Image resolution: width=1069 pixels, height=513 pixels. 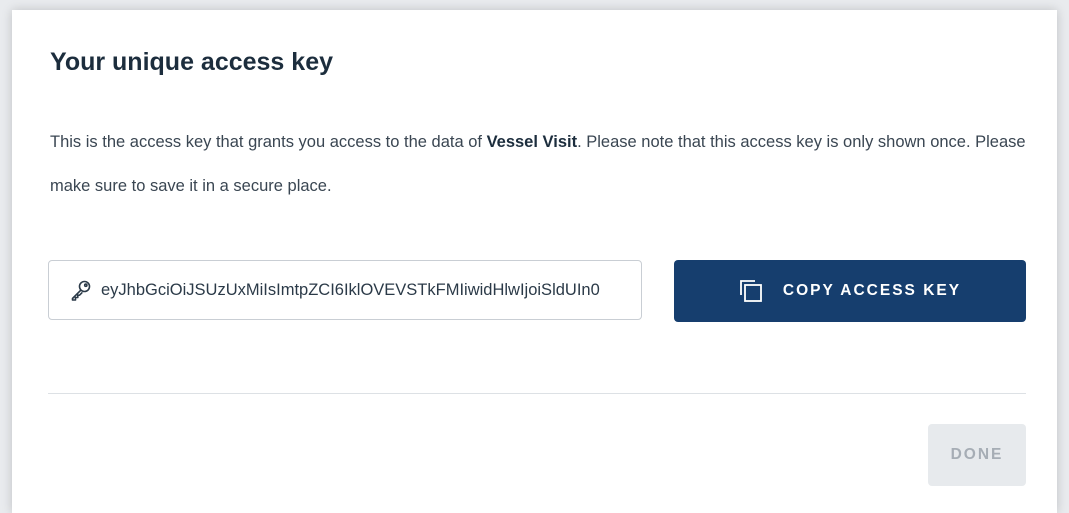 I want to click on copy-access-key-button: COPY ACCESS KEY, so click(x=850, y=291).